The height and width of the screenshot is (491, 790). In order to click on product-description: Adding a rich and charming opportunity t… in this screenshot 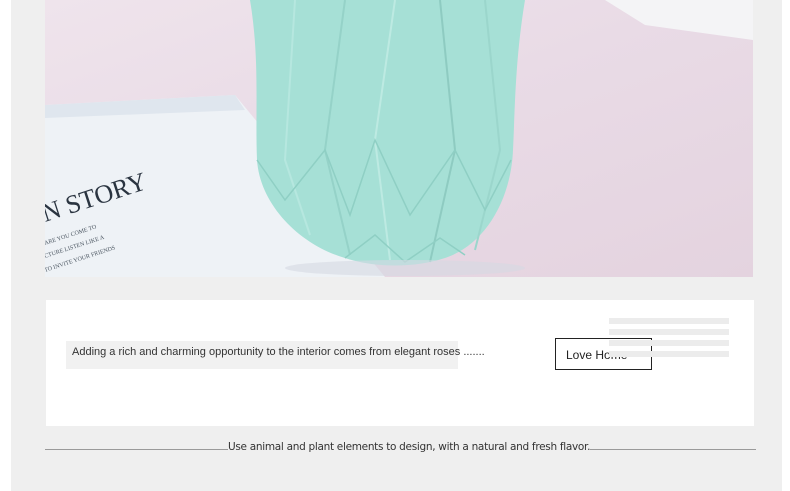, I will do `click(278, 352)`.